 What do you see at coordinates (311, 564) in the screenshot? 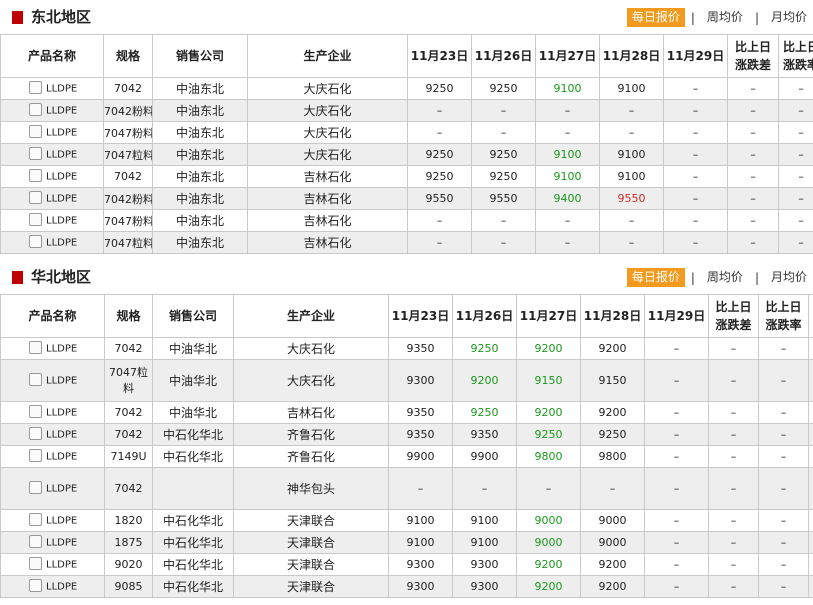
I see `cell-producer: 天津联合` at bounding box center [311, 564].